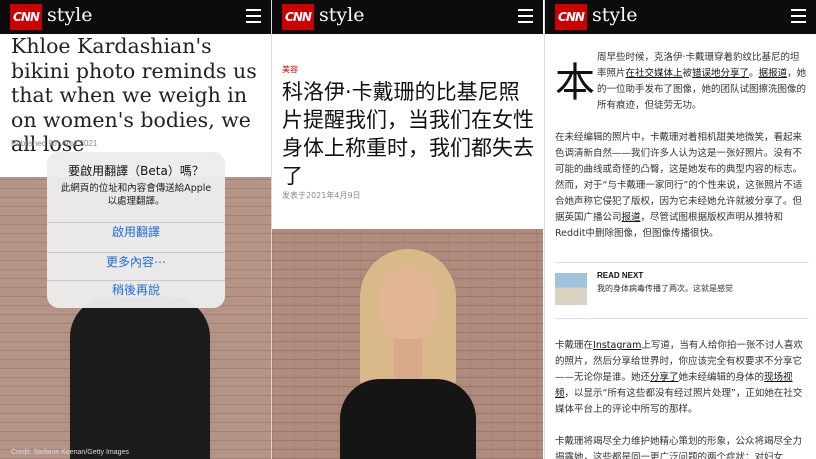 This screenshot has width=816, height=459. What do you see at coordinates (70, 452) in the screenshot?
I see `photo-credit: Credit: Stefanie Keenan/Getty Images` at bounding box center [70, 452].